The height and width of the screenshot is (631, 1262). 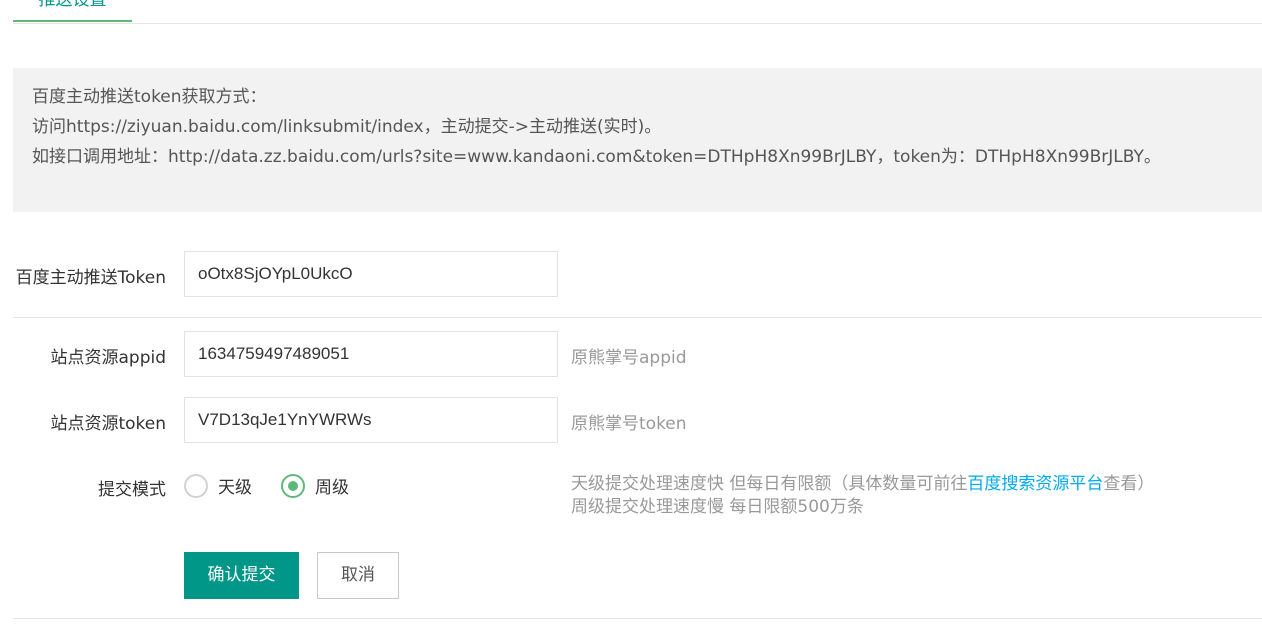 What do you see at coordinates (72, 11) in the screenshot?
I see `tab-push-settings: 推送设置` at bounding box center [72, 11].